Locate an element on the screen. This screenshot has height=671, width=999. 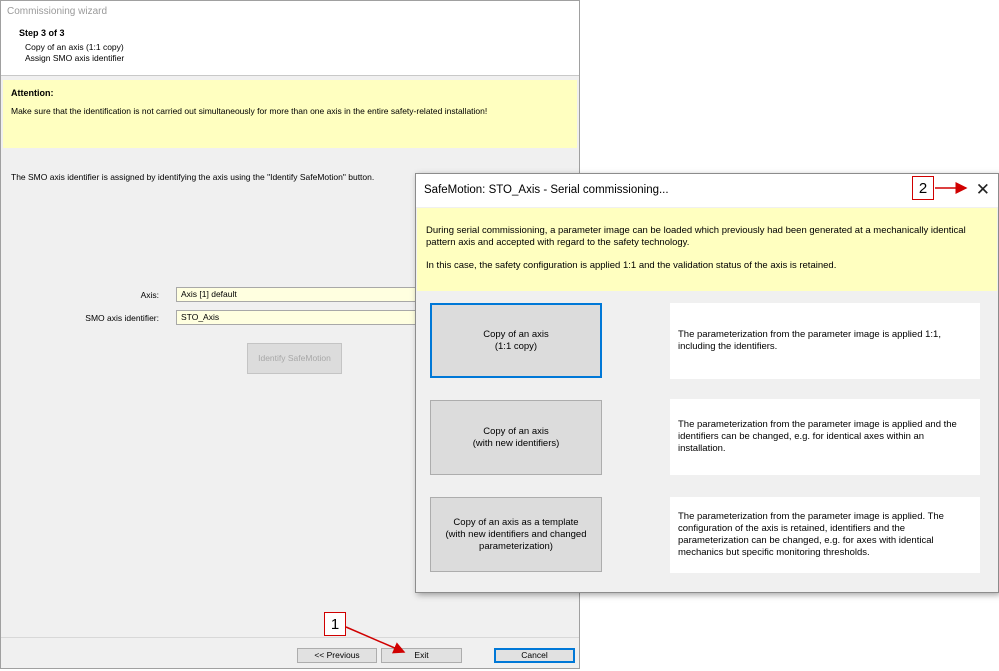
close-icon: ✕ is located at coordinates (983, 190).